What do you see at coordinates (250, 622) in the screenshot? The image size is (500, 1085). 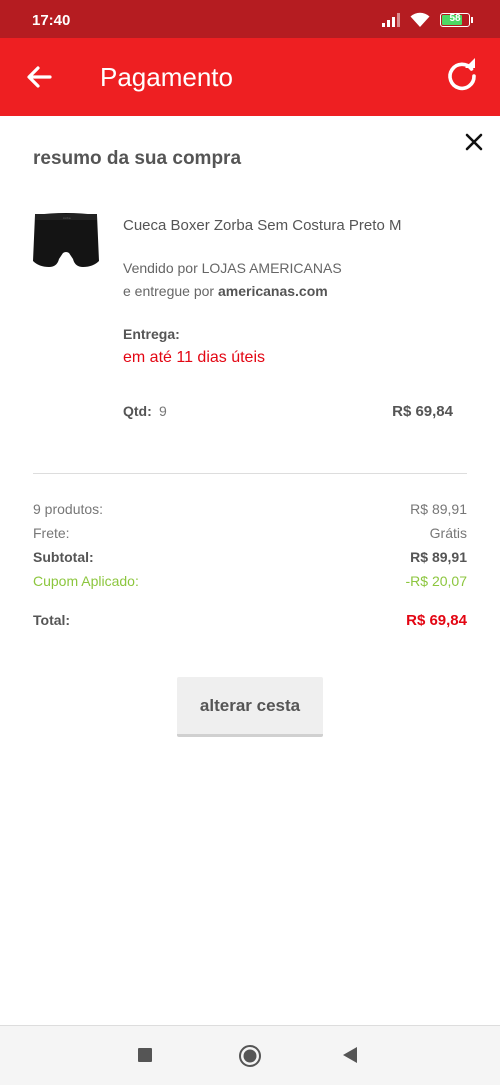 I see `summary-row-total: Total: R$ 69,84` at bounding box center [250, 622].